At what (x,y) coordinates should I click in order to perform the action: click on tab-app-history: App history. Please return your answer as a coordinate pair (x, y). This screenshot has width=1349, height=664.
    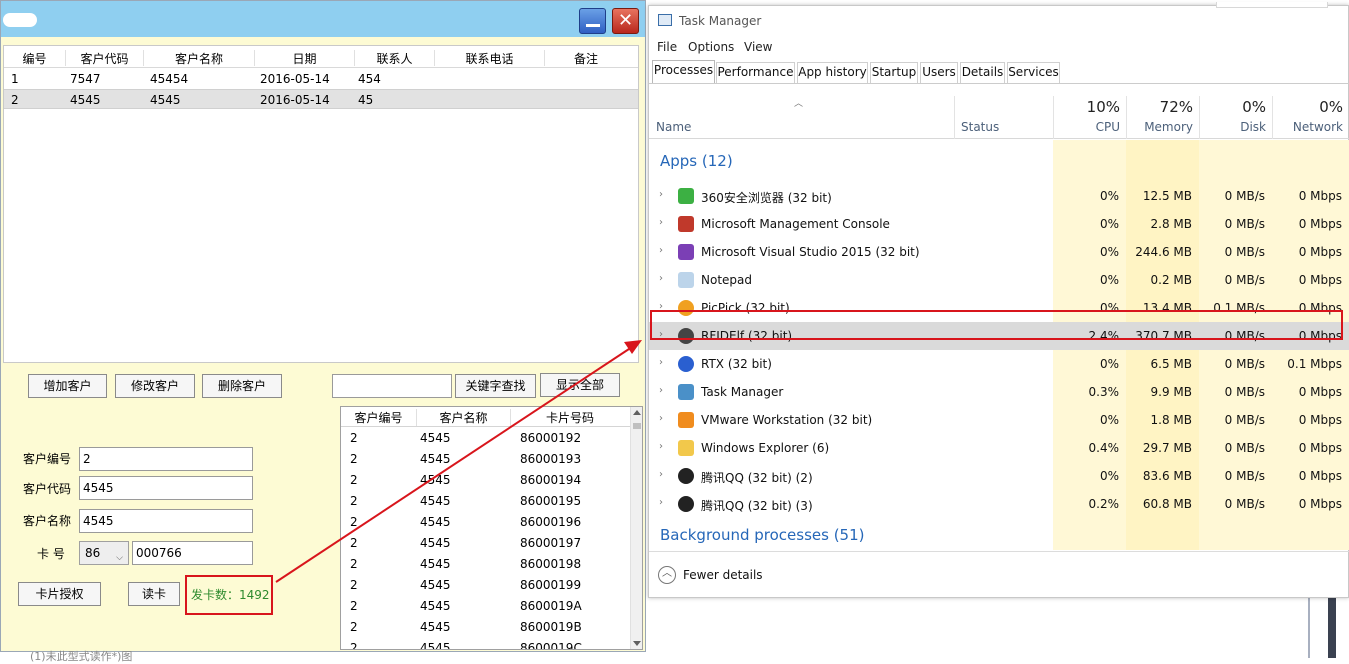
    Looking at the image, I should click on (832, 72).